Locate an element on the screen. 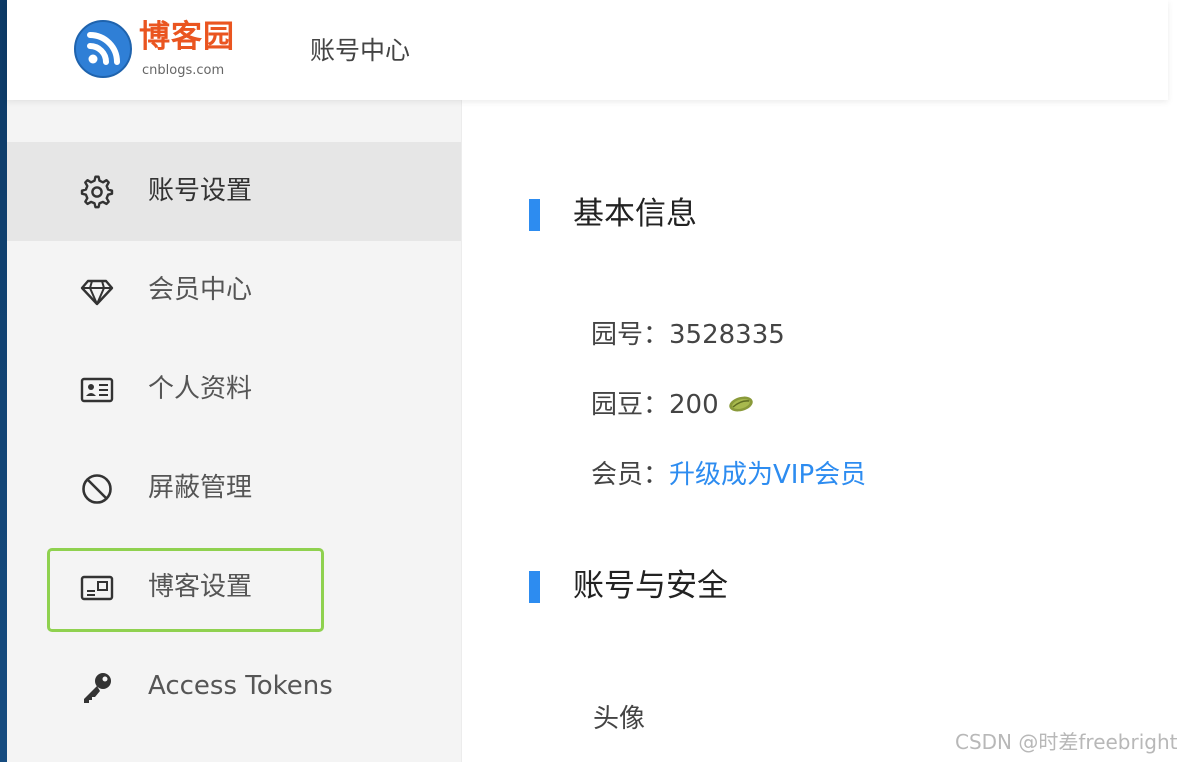  block-icon is located at coordinates (97, 489).